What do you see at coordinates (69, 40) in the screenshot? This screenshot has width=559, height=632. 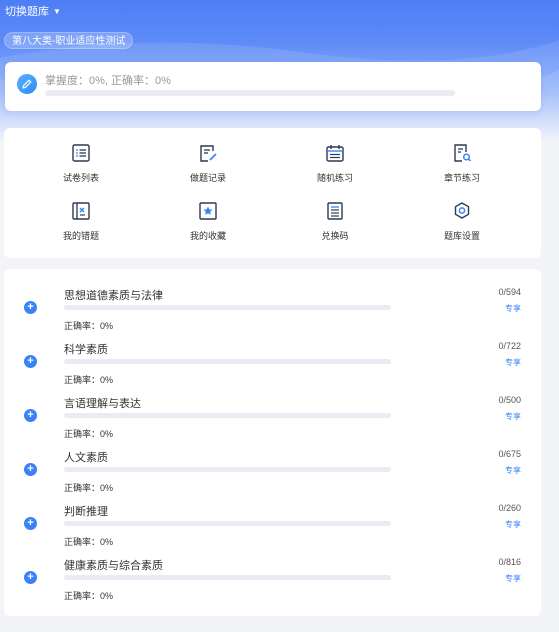 I see `bank-name-badge: 第八大类-职业适应性测试` at bounding box center [69, 40].